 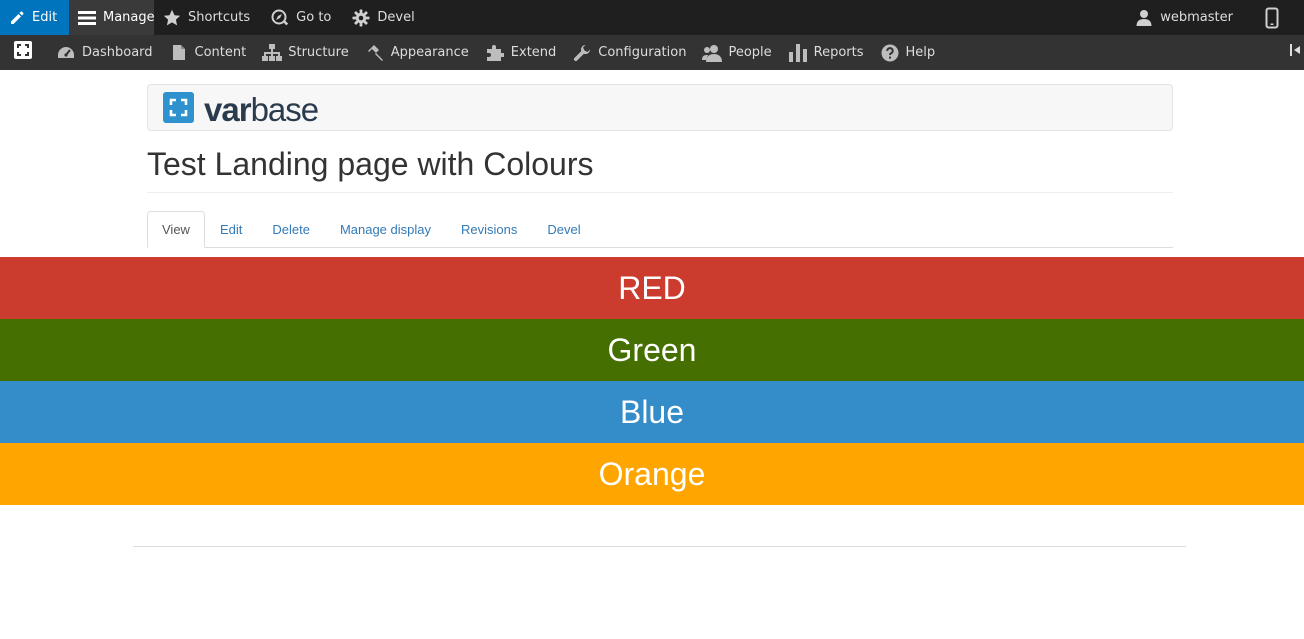 What do you see at coordinates (176, 229) in the screenshot?
I see `tab-view: View` at bounding box center [176, 229].